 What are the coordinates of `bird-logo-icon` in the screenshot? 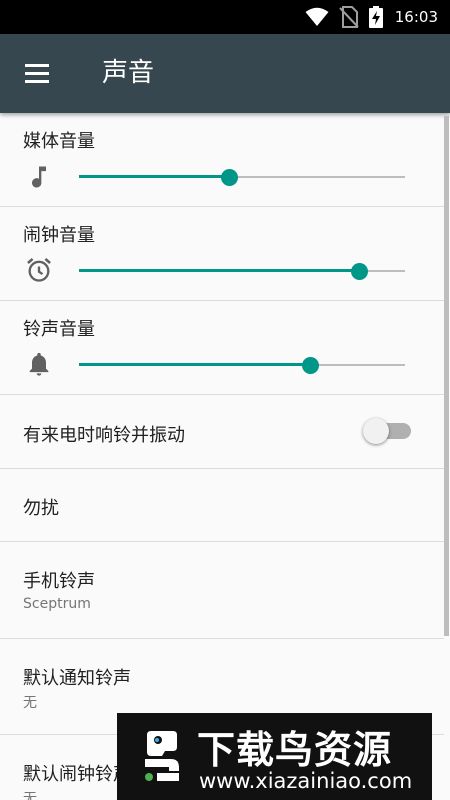 It's located at (162, 756).